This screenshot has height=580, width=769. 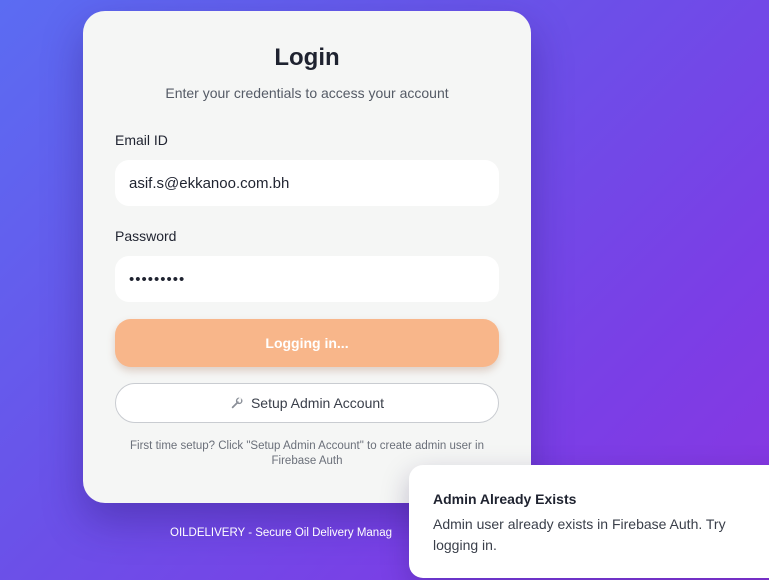 What do you see at coordinates (307, 57) in the screenshot?
I see `login-title: Login` at bounding box center [307, 57].